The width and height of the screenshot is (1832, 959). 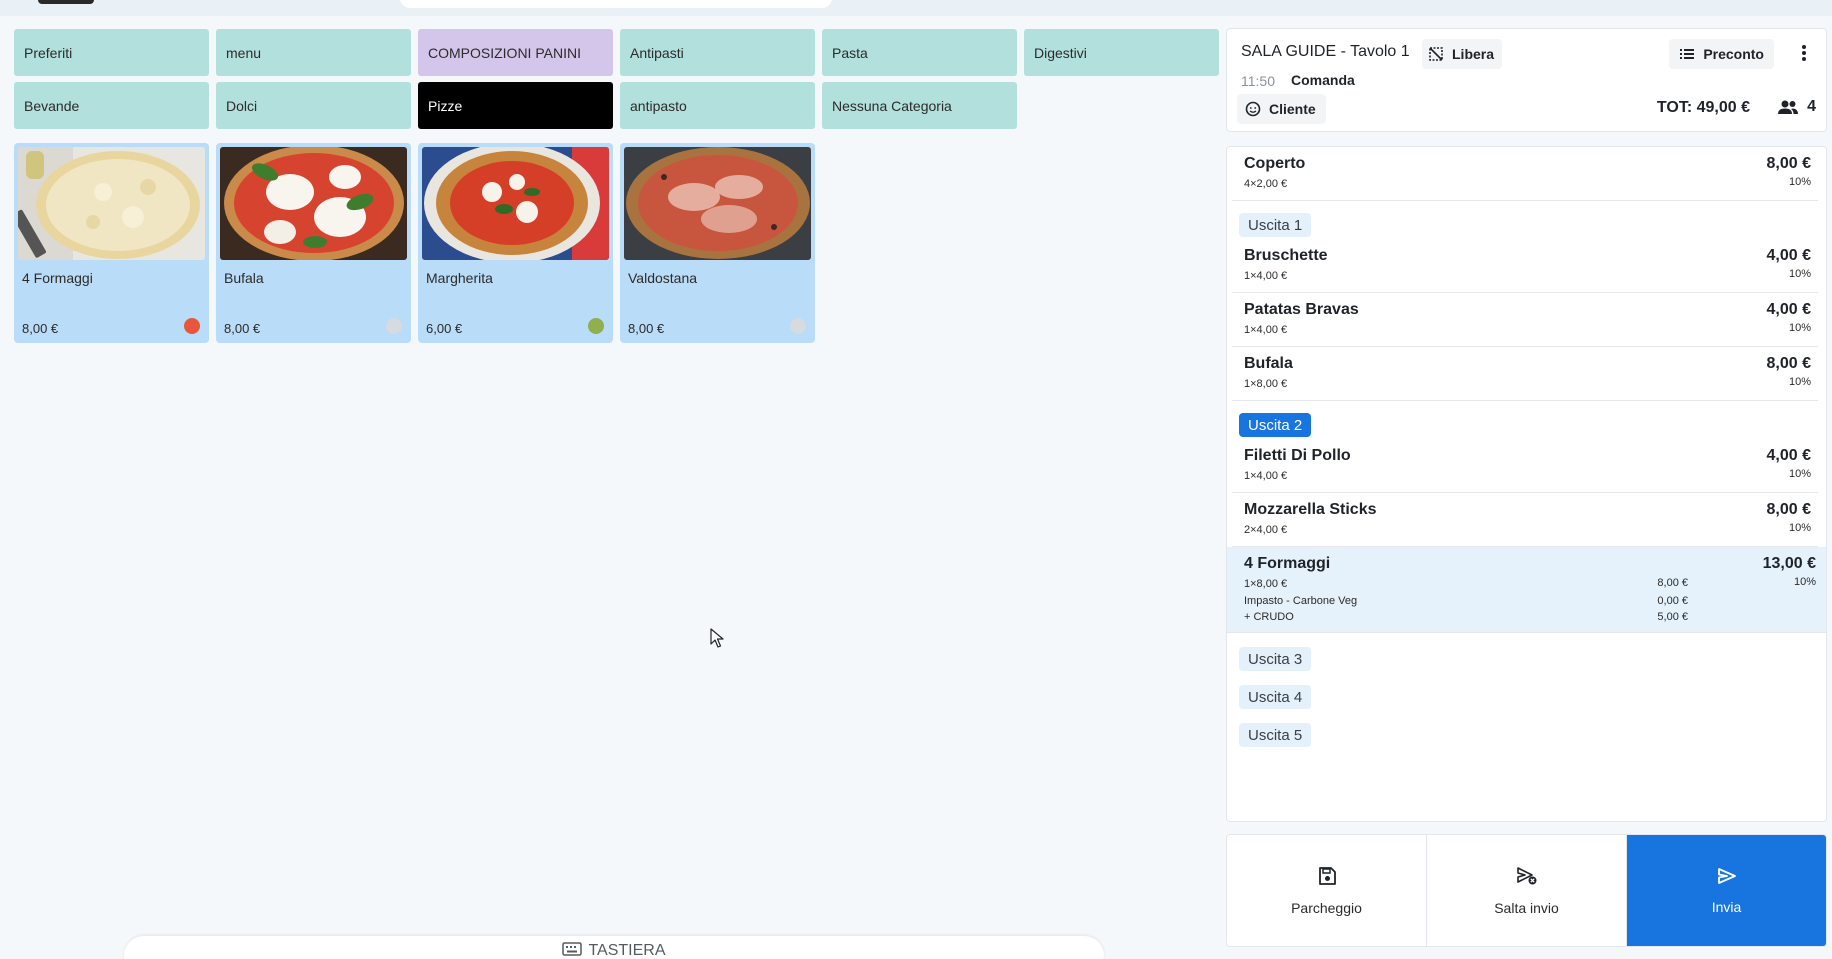 I want to click on category-bevande: Bevande, so click(x=111, y=105).